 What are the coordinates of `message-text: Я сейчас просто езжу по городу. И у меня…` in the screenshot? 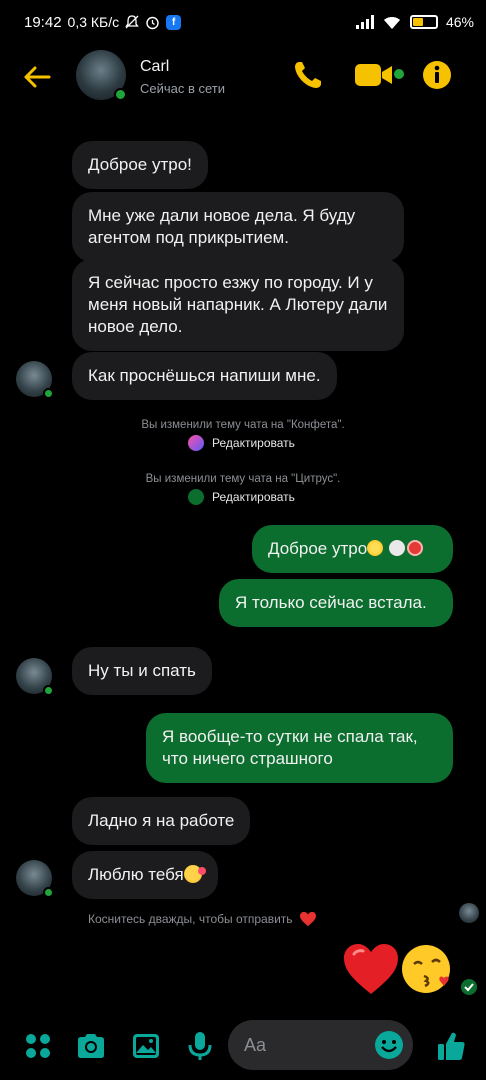 It's located at (238, 304).